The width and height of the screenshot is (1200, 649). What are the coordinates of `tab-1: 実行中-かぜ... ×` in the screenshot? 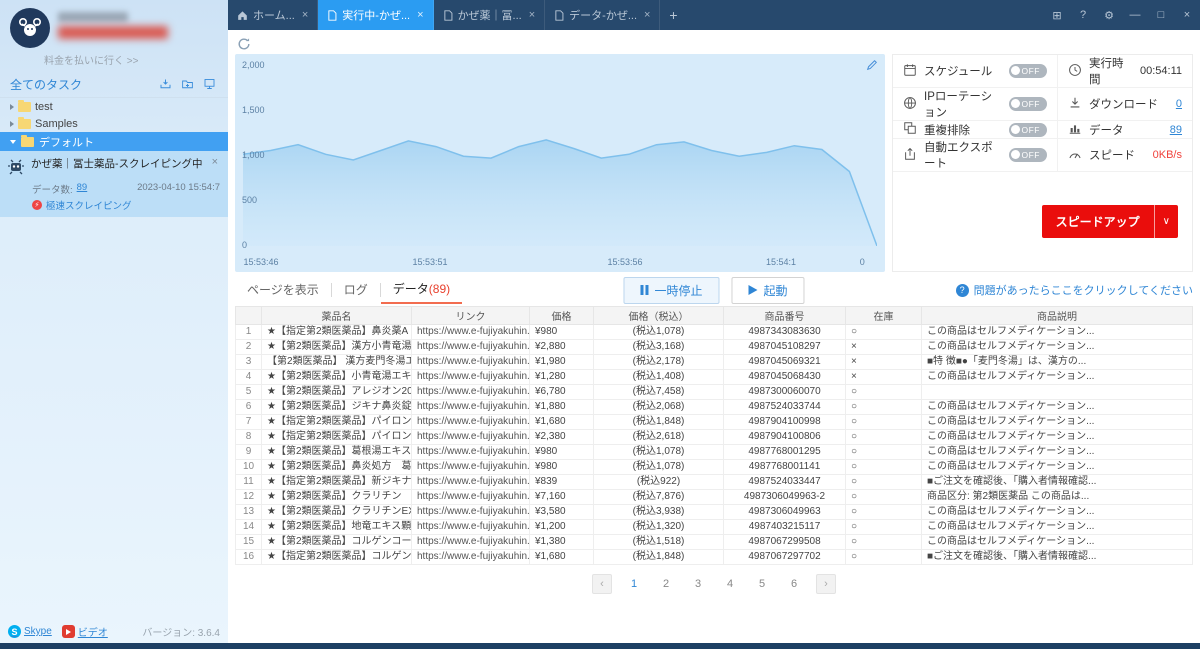 It's located at (376, 15).